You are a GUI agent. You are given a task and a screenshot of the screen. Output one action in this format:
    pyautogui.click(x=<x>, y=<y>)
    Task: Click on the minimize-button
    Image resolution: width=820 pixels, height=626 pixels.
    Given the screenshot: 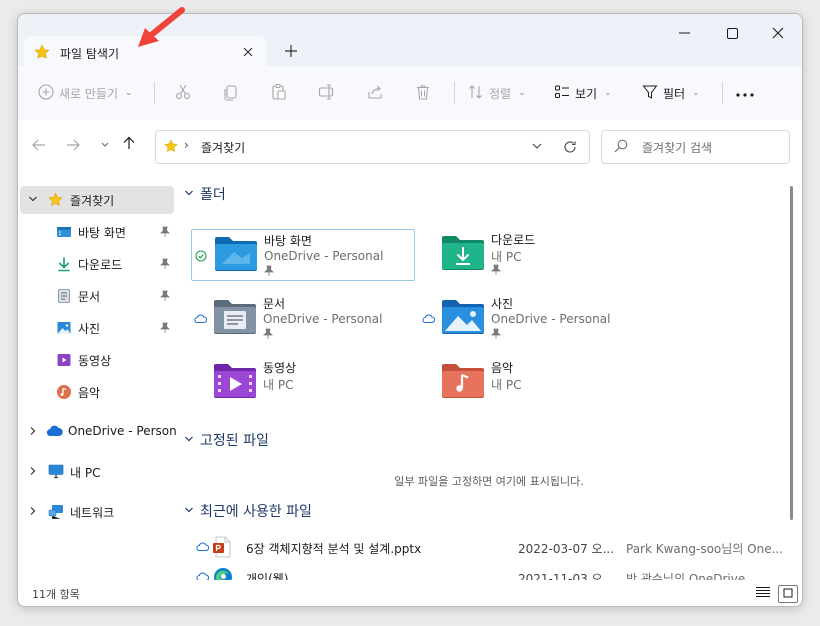 What is the action you would take?
    pyautogui.click(x=684, y=33)
    